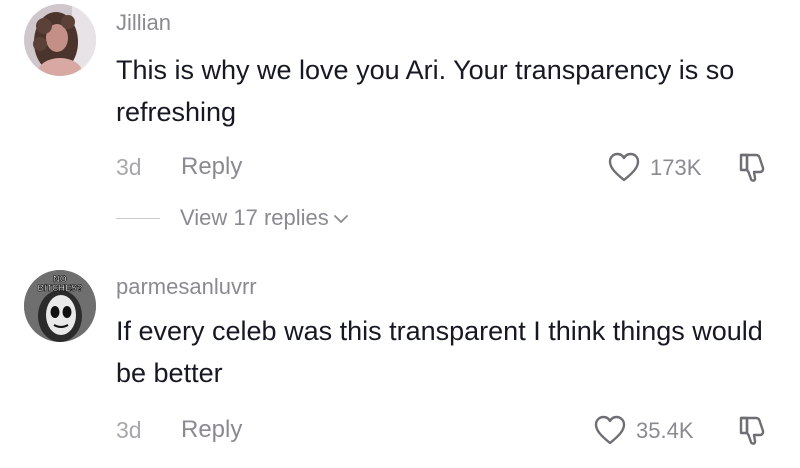  I want to click on meme-avatar-icon: NO BITCHES?, so click(60, 306).